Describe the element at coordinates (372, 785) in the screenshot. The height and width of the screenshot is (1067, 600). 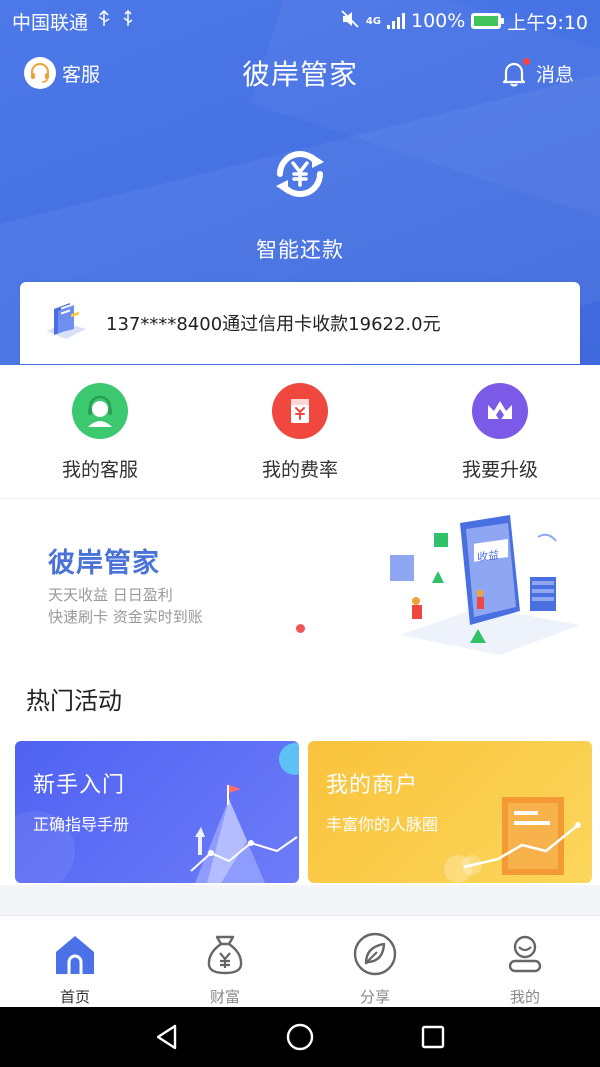
I see `card-title: 我的商户` at that location.